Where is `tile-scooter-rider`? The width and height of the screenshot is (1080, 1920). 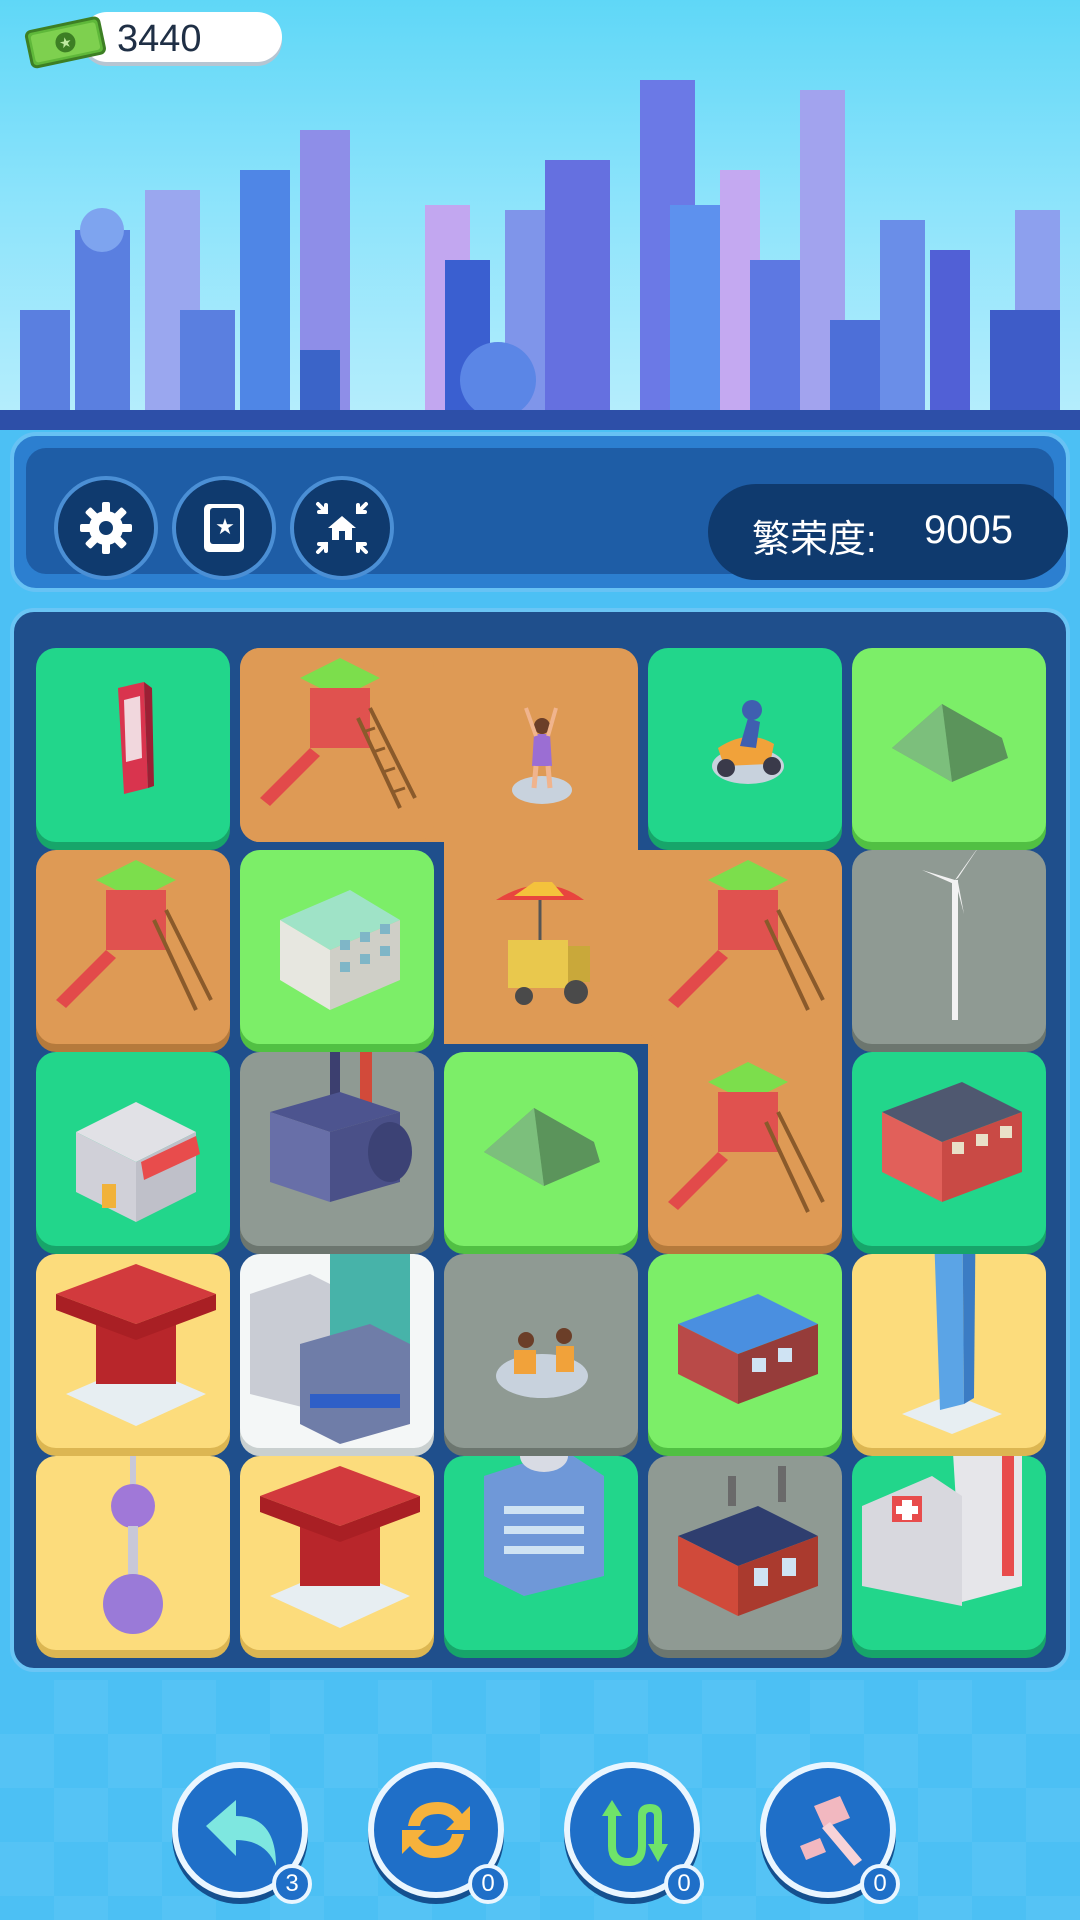
tile-scooter-rider is located at coordinates (745, 745).